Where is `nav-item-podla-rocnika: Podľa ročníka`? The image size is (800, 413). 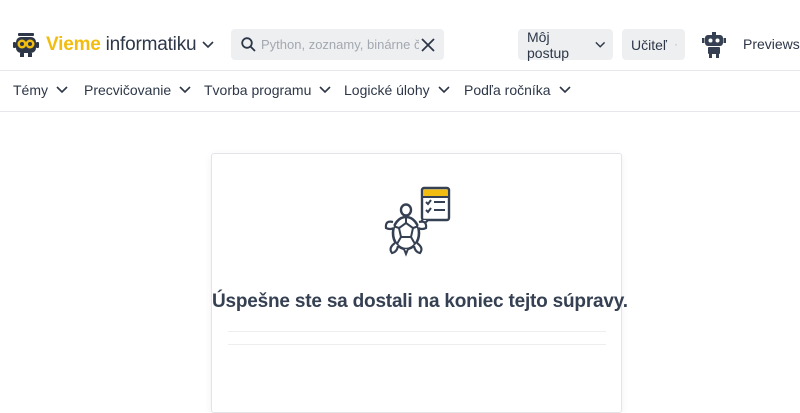 nav-item-podla-rocnika: Podľa ročníka is located at coordinates (517, 90).